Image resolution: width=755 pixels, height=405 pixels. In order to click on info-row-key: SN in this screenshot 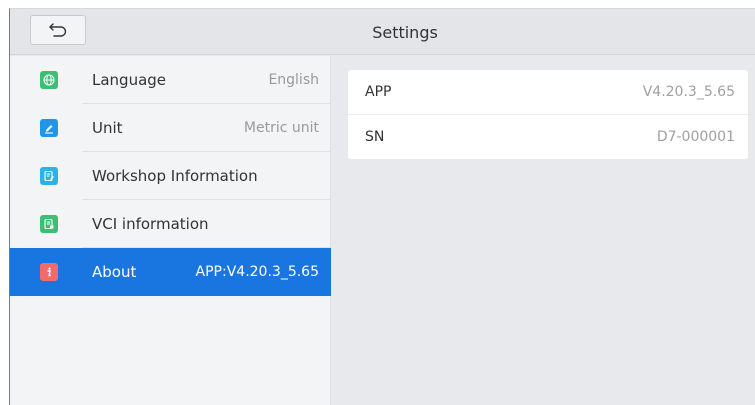, I will do `click(375, 137)`.